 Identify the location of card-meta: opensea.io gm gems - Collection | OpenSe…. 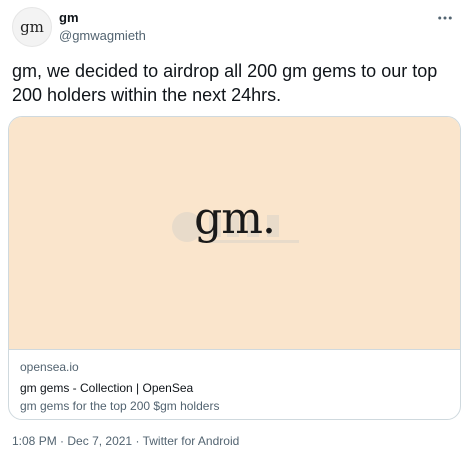
(235, 387).